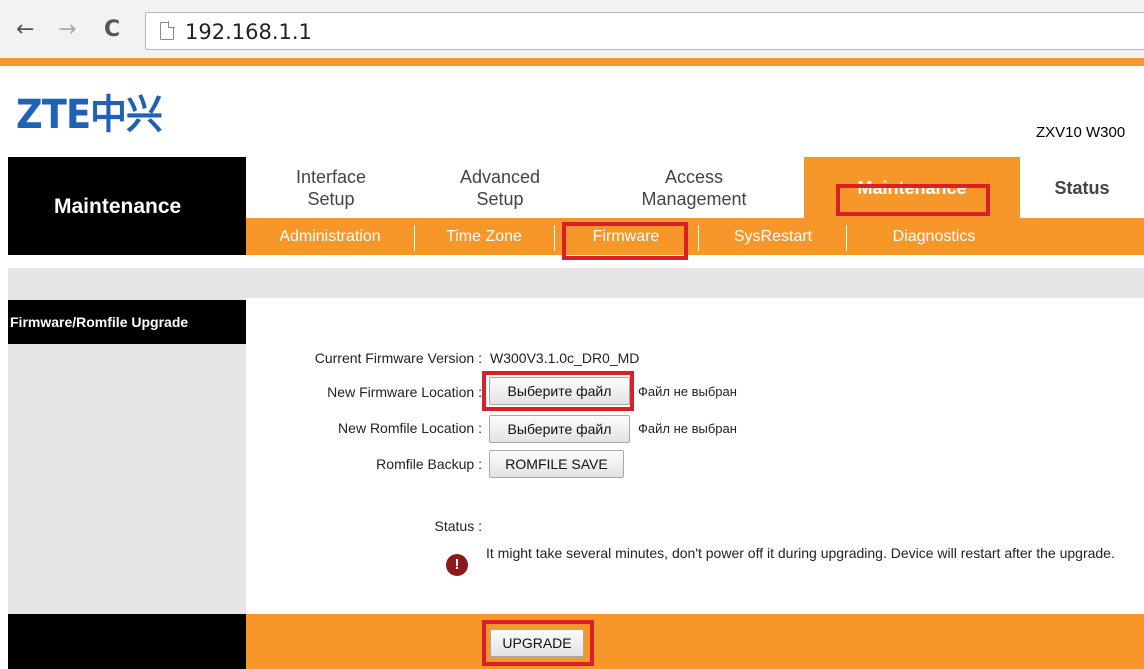 Image resolution: width=1144 pixels, height=669 pixels. Describe the element at coordinates (404, 392) in the screenshot. I see `new-firmware-label: New Firmware Location :` at that location.